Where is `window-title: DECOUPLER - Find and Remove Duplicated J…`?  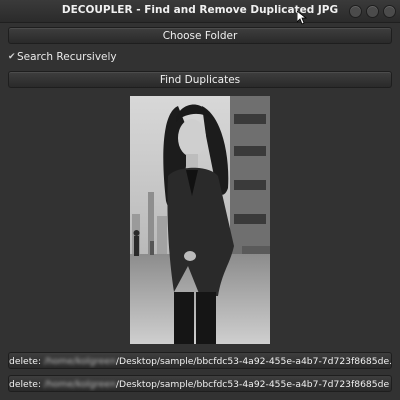 window-title: DECOUPLER - Find and Remove Duplicated J… is located at coordinates (200, 10).